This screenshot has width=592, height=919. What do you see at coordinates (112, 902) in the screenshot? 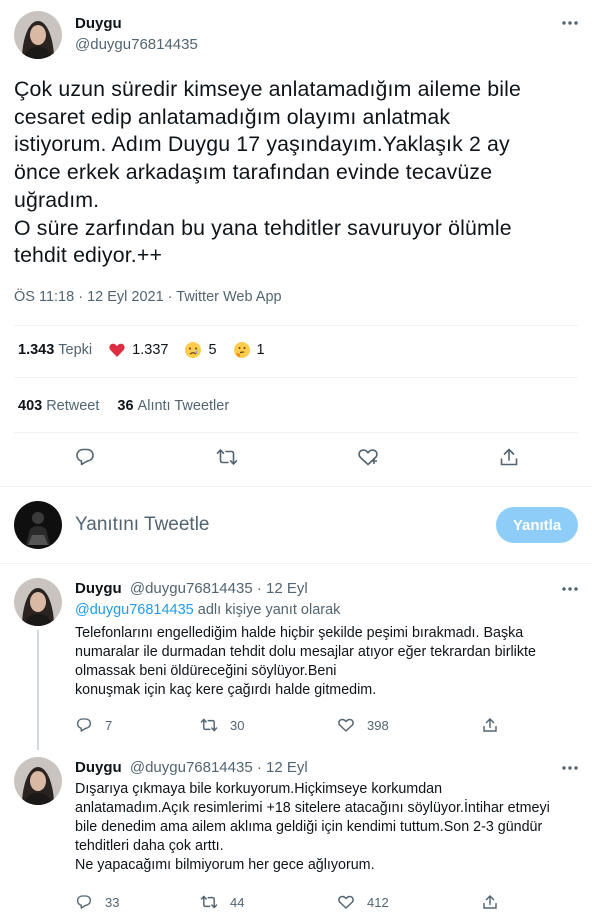
I see `reply-count: 33` at bounding box center [112, 902].